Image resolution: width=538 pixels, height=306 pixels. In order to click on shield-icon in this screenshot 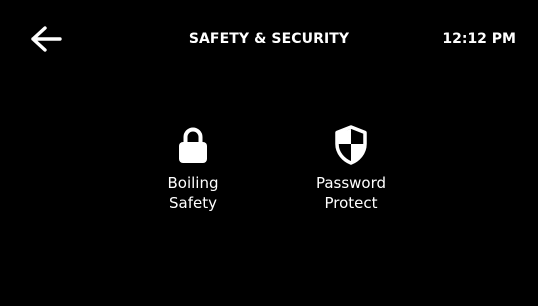, I will do `click(351, 145)`.